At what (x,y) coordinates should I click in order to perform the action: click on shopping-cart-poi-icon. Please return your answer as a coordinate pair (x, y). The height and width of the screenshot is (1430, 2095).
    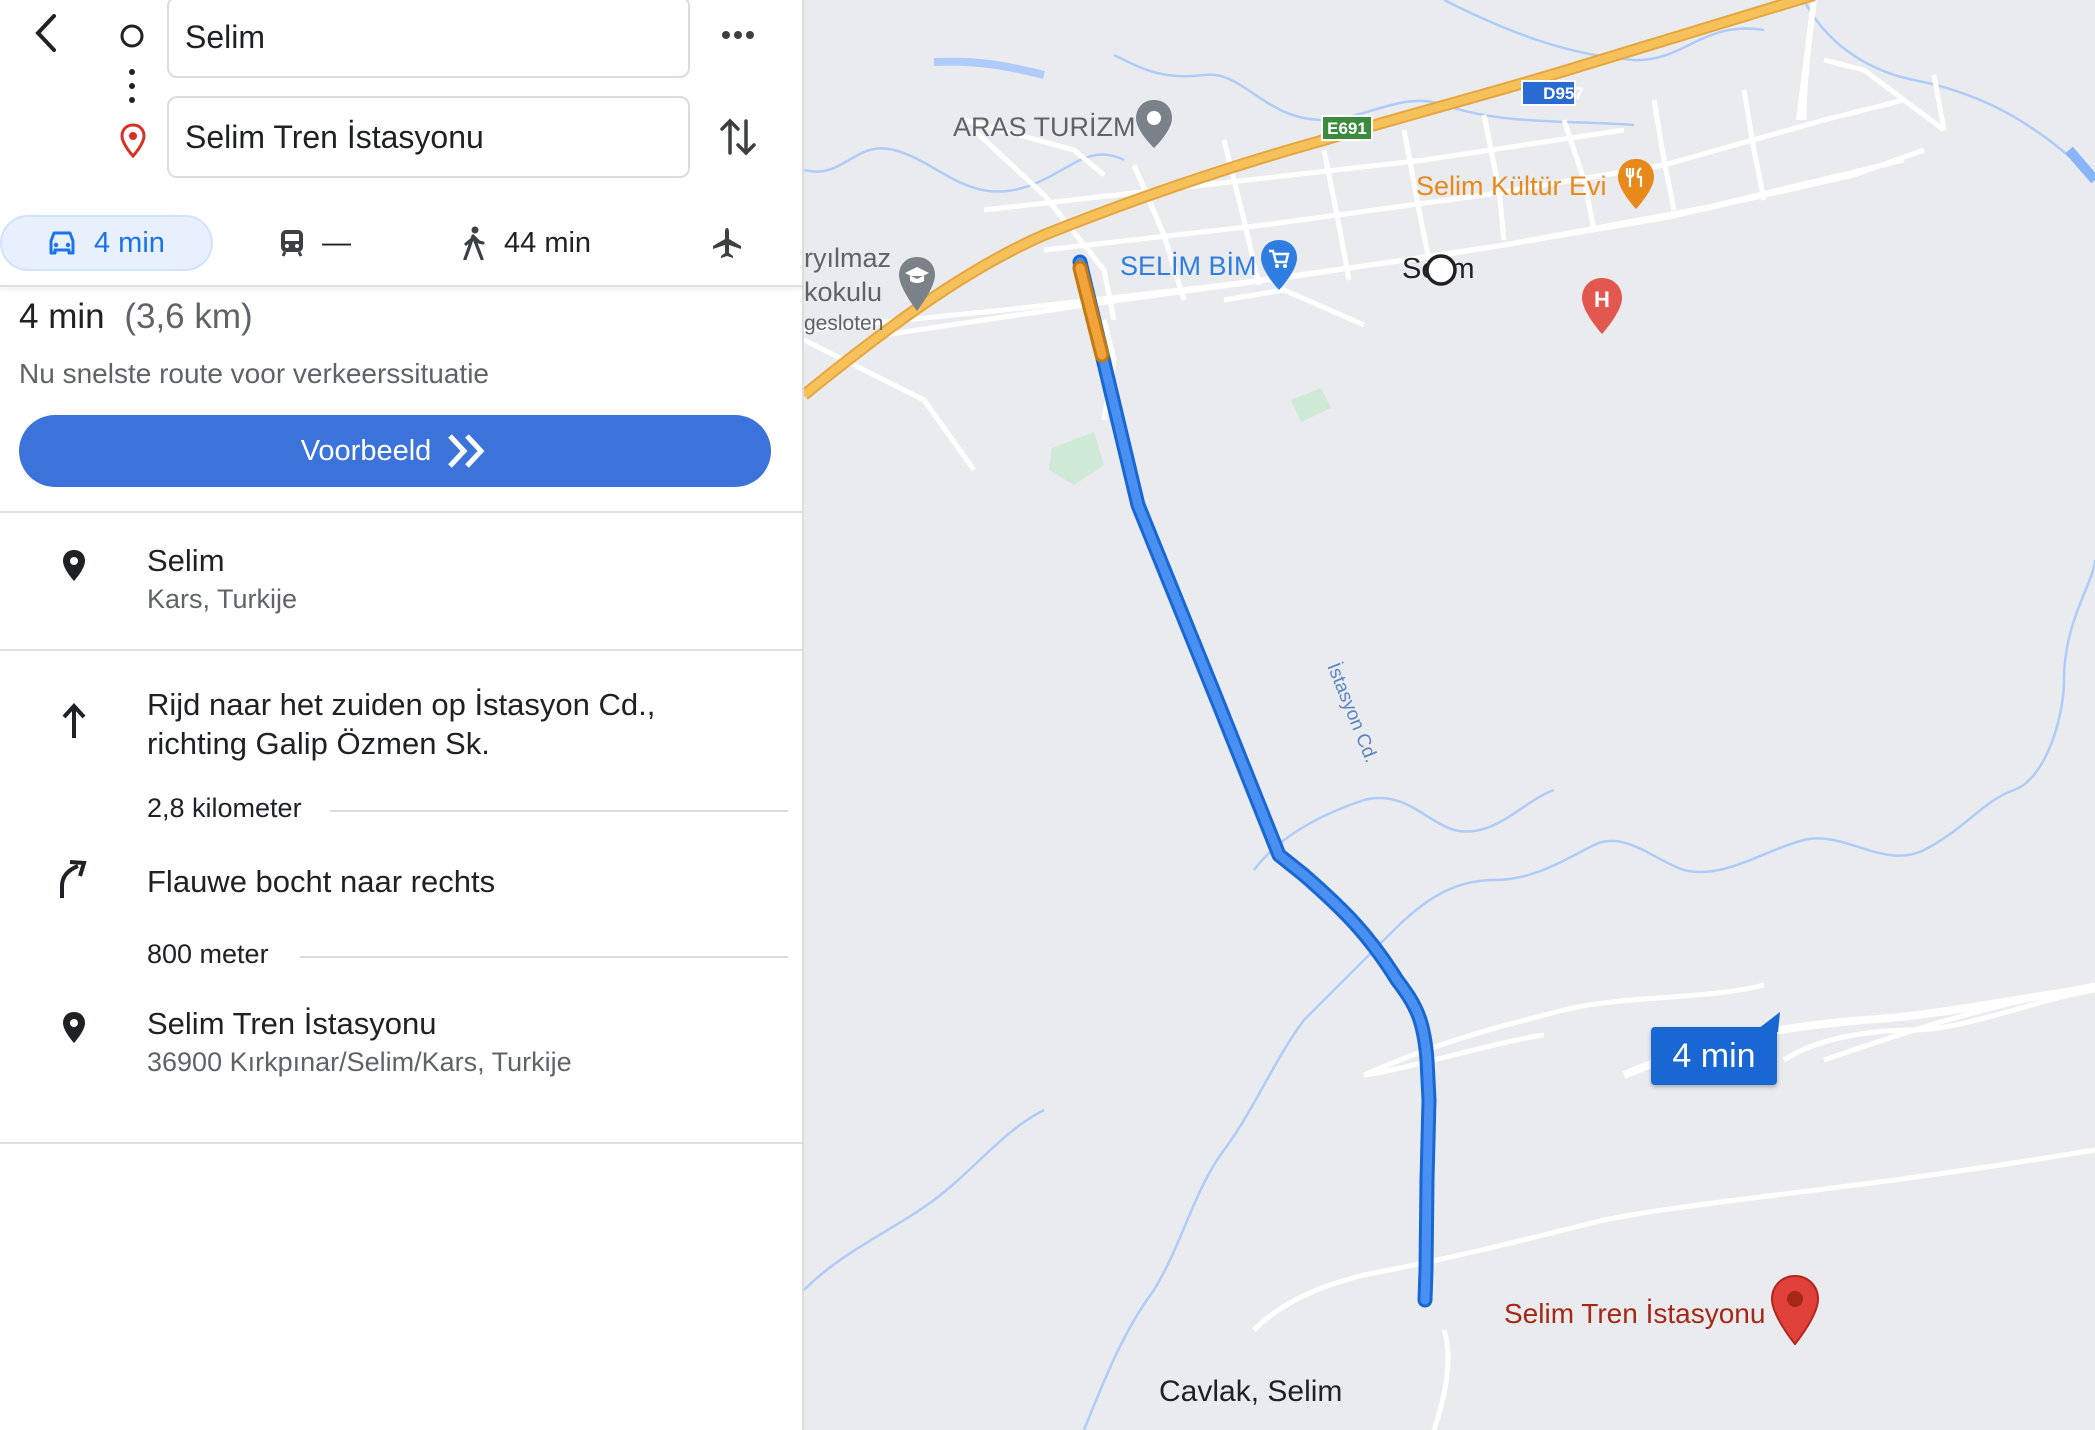
    Looking at the image, I should click on (1279, 266).